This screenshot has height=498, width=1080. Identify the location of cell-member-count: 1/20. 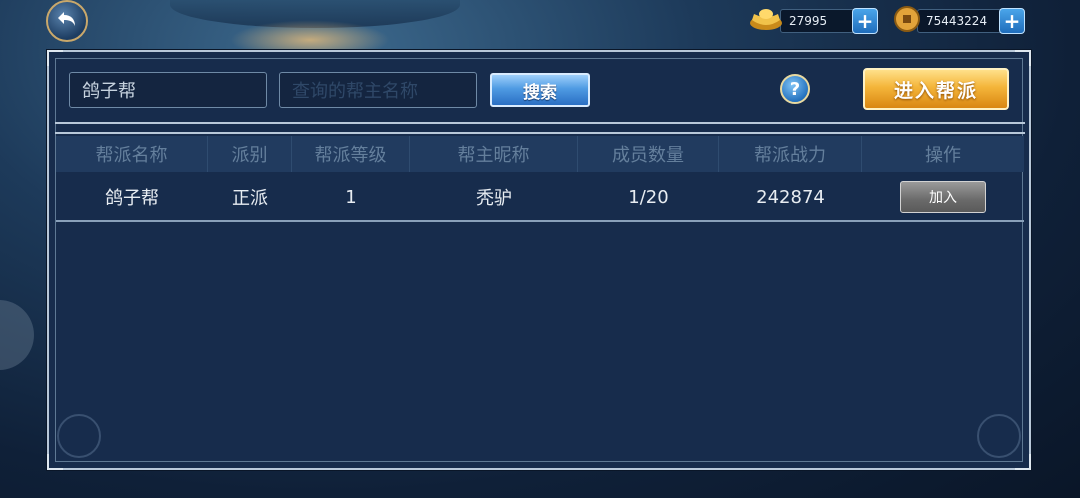
(648, 197).